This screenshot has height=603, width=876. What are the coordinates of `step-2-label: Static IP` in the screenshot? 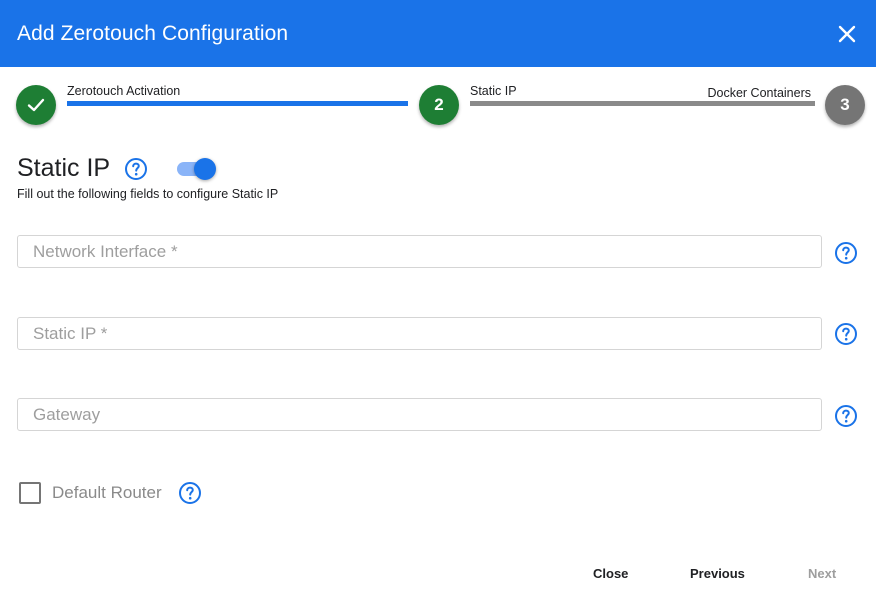 It's located at (493, 91).